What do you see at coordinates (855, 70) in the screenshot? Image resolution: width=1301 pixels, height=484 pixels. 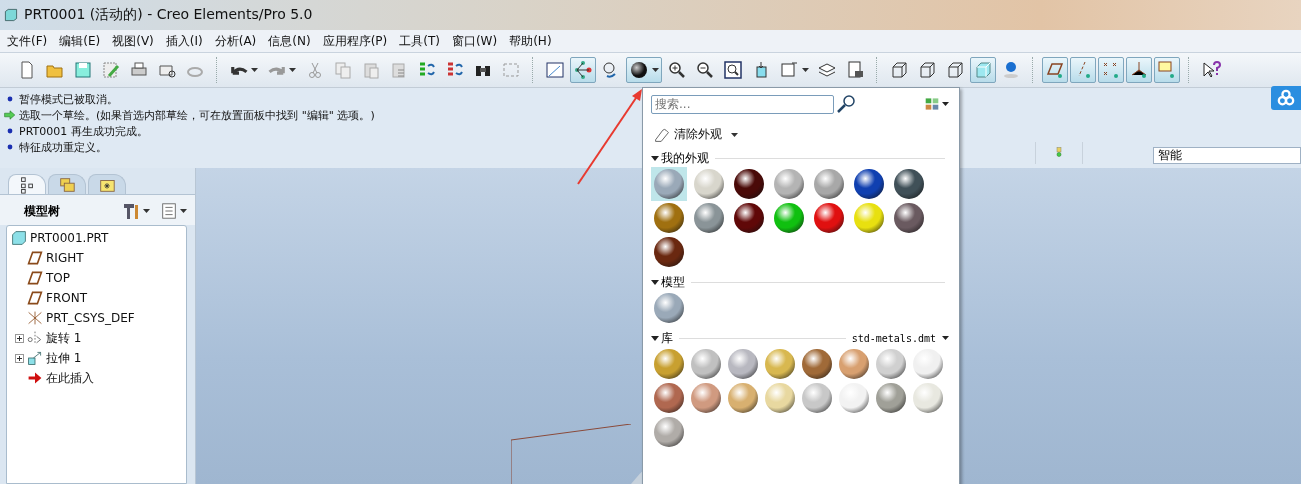 I see `view-manager-icon` at bounding box center [855, 70].